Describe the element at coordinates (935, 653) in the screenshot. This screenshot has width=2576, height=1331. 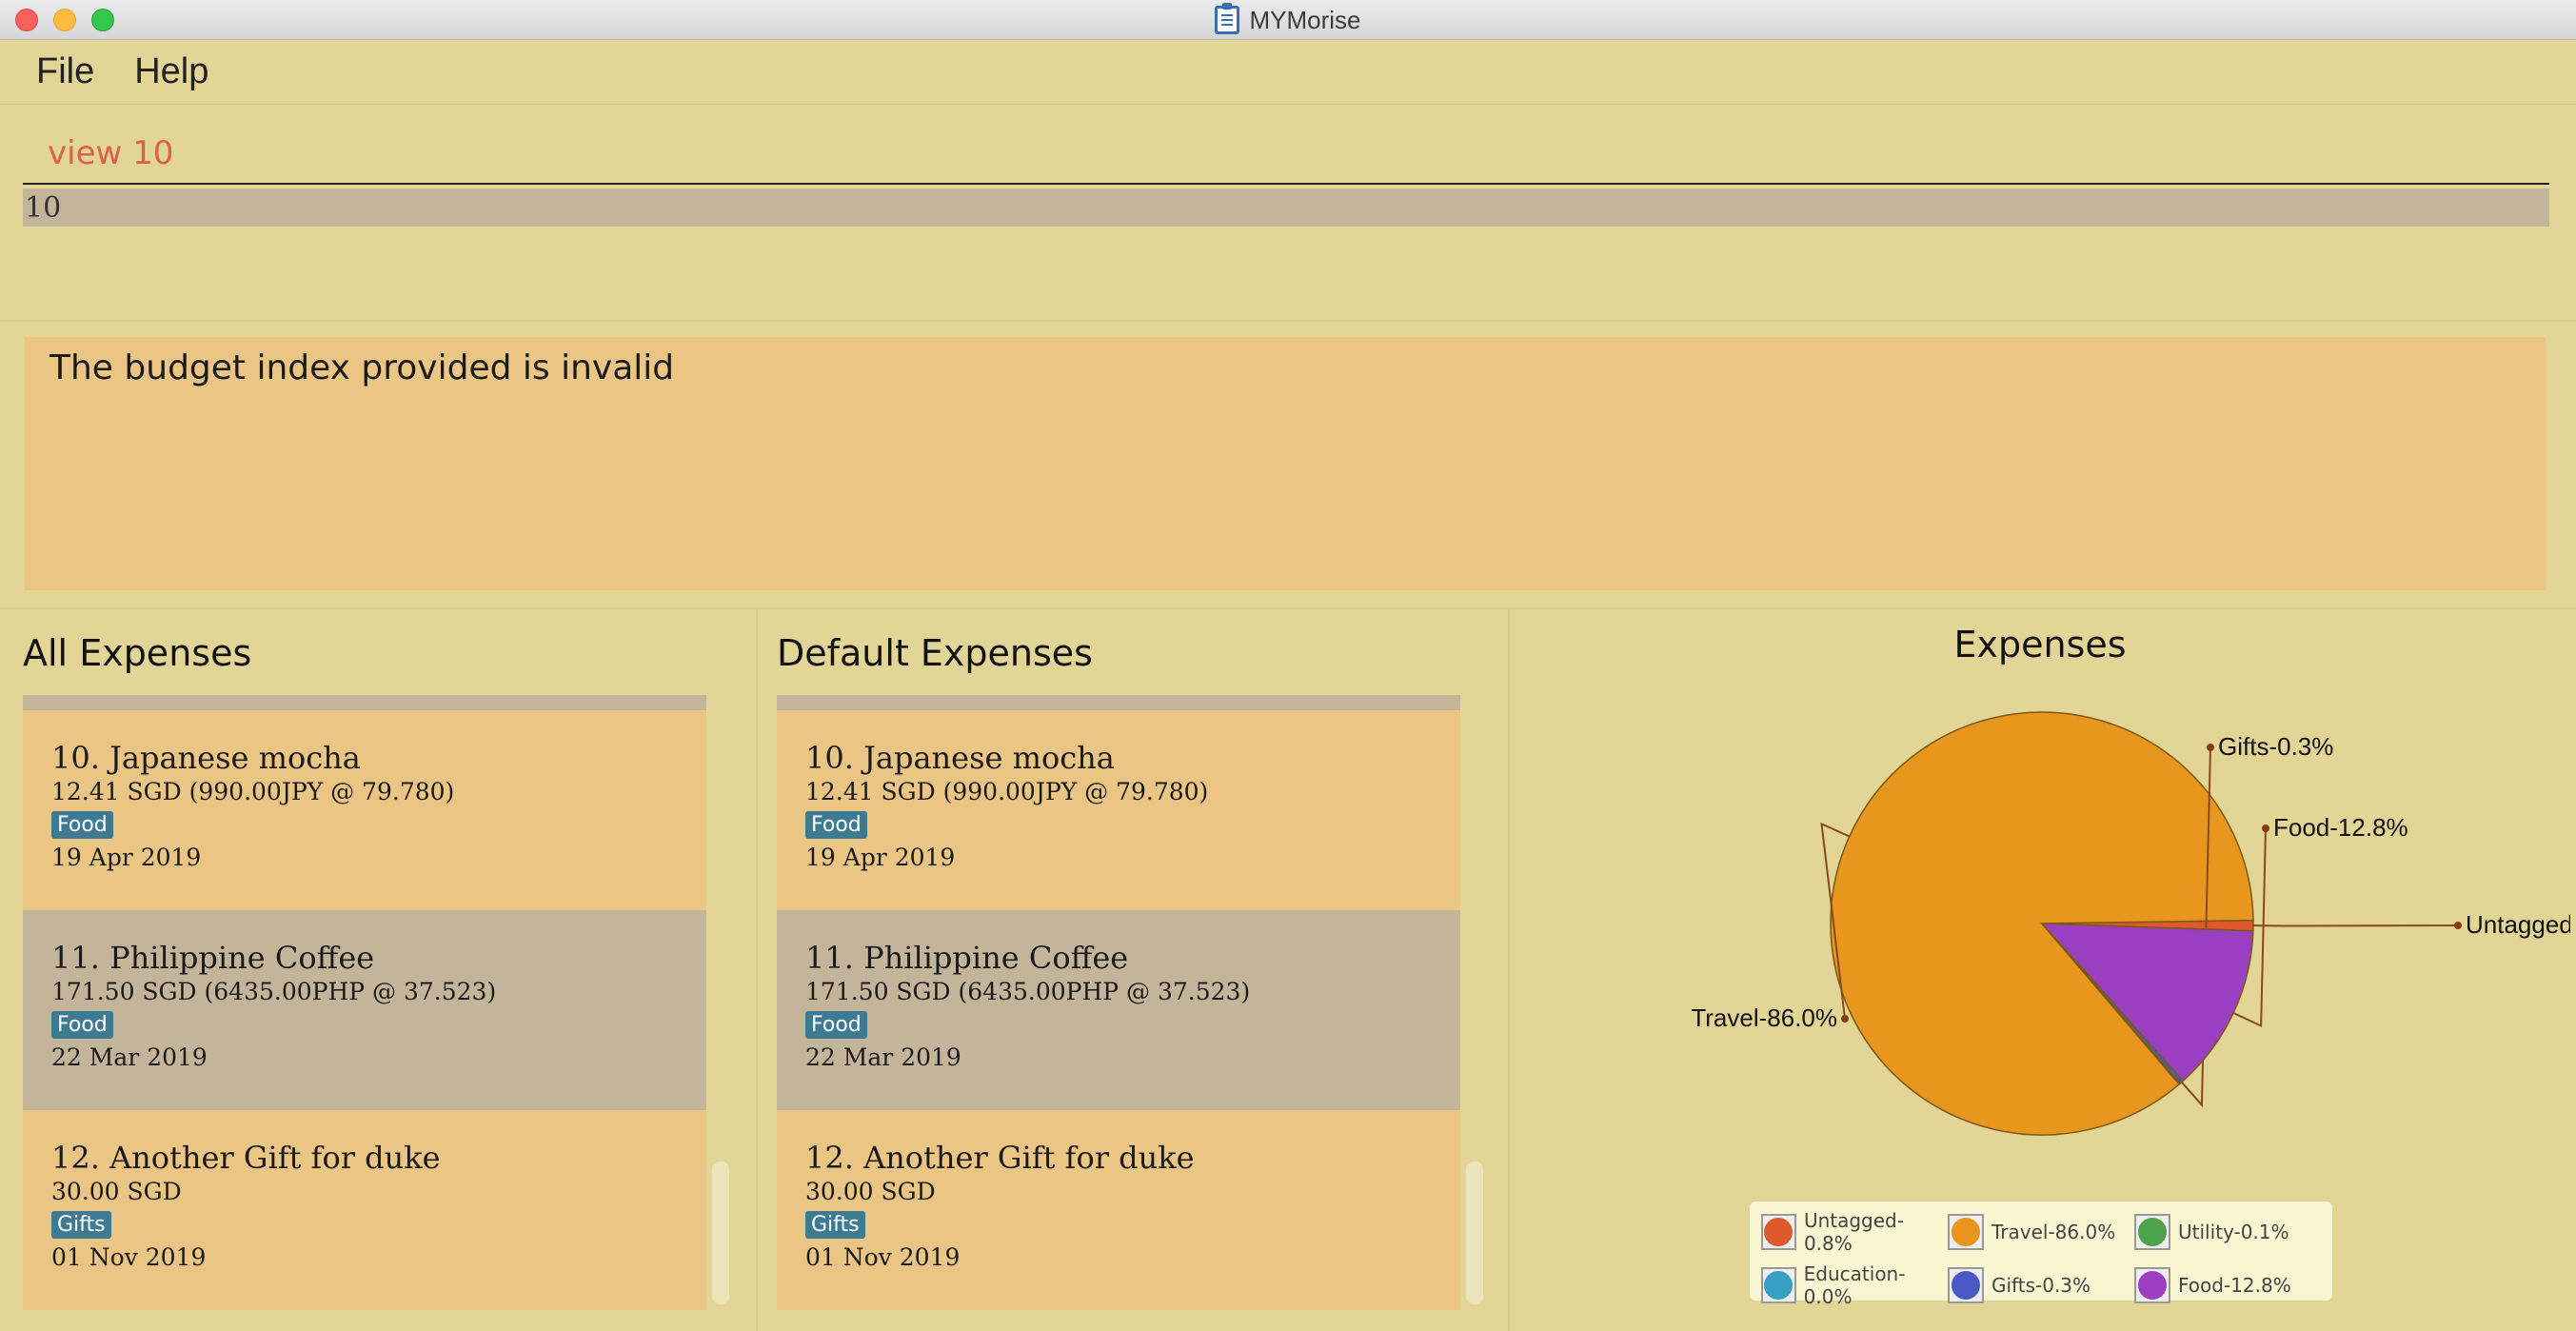
I see `default-expenses-title: Default Expenses` at that location.